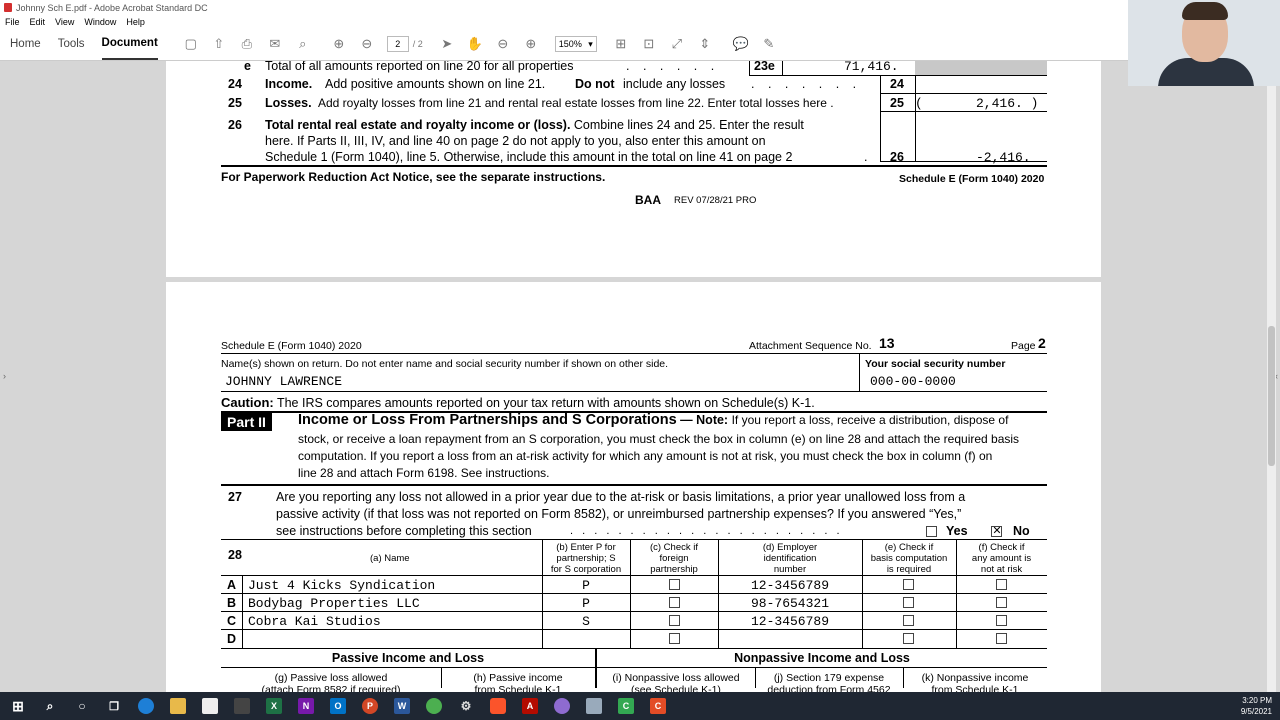 Image resolution: width=1280 pixels, height=720 pixels. What do you see at coordinates (334, 603) in the screenshot?
I see `row-b-name: Bodybag Properties LLC` at bounding box center [334, 603].